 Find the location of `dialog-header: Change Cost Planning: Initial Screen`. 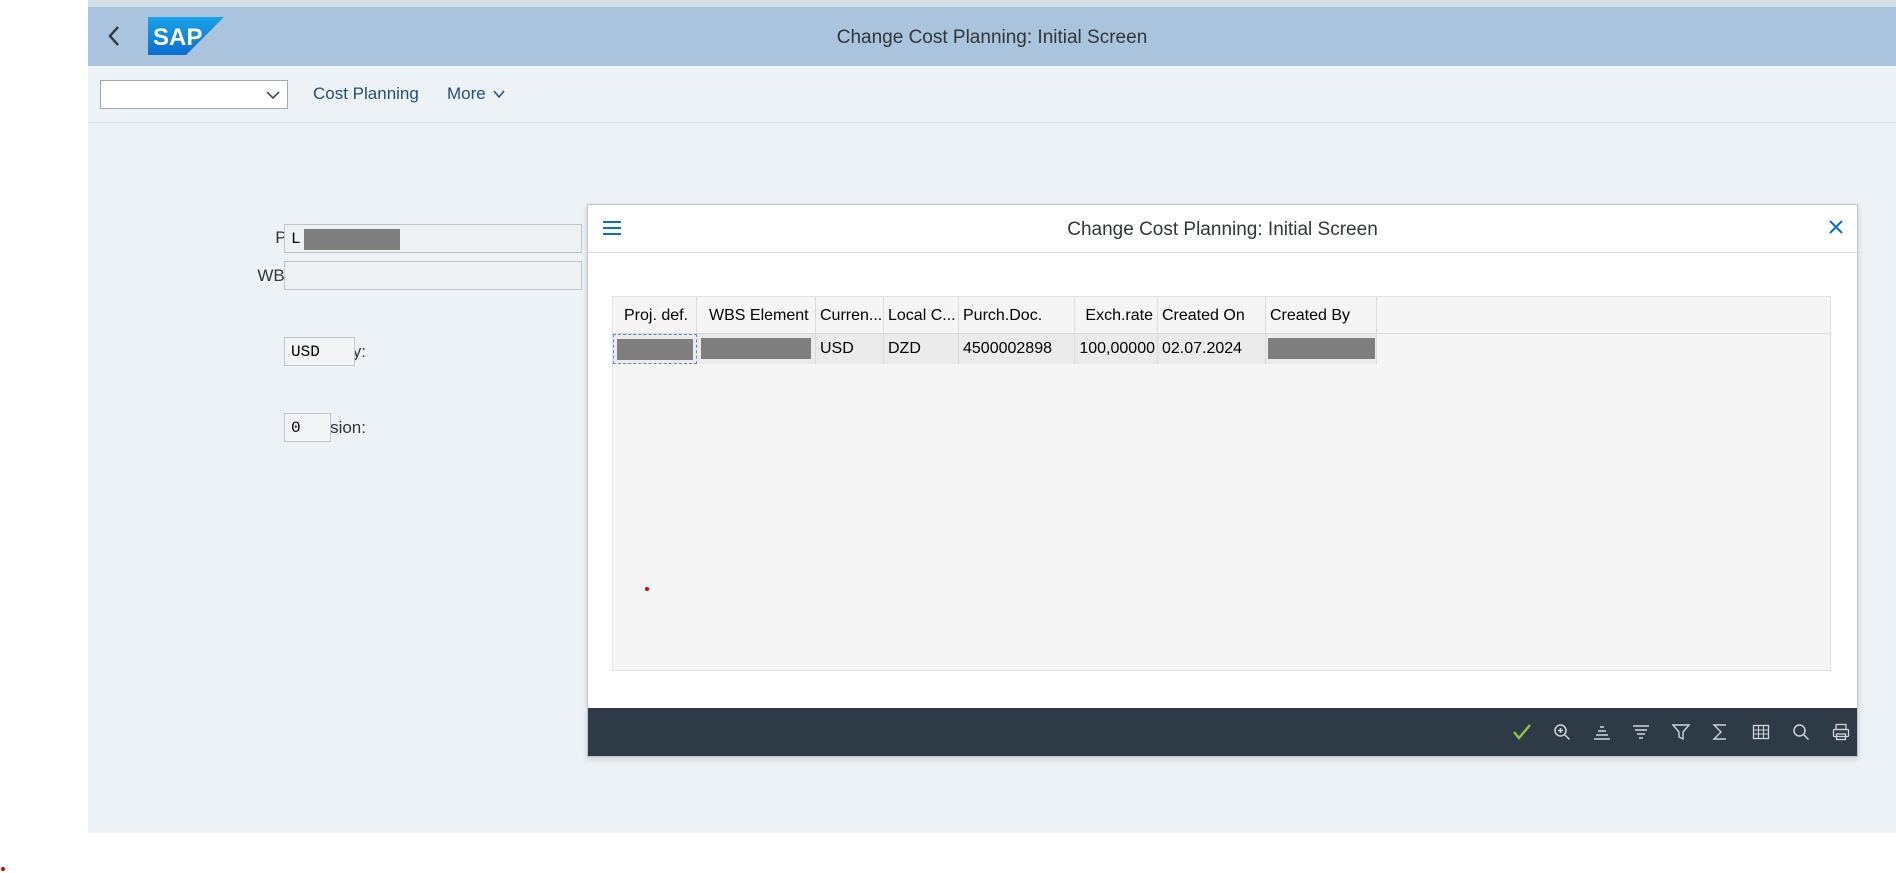

dialog-header: Change Cost Planning: Initial Screen is located at coordinates (1222, 229).